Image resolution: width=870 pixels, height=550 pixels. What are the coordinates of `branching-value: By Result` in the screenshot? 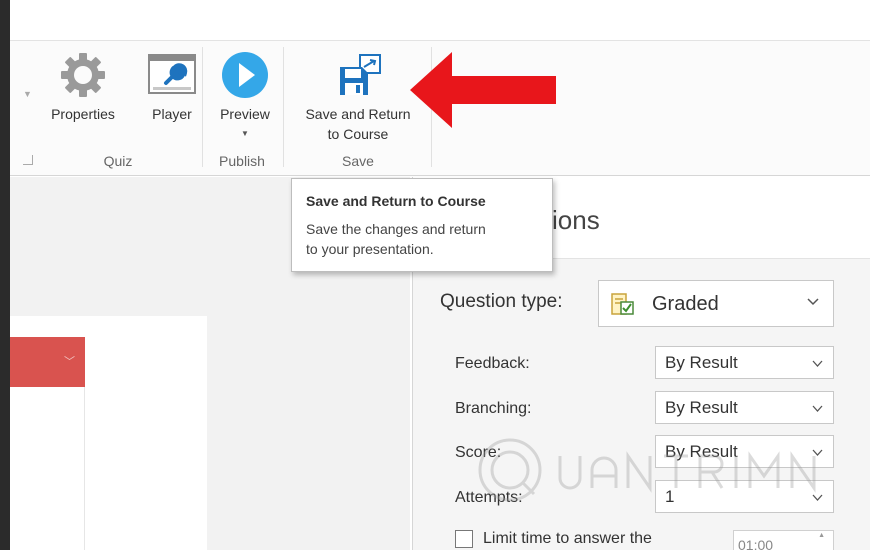 It's located at (701, 407).